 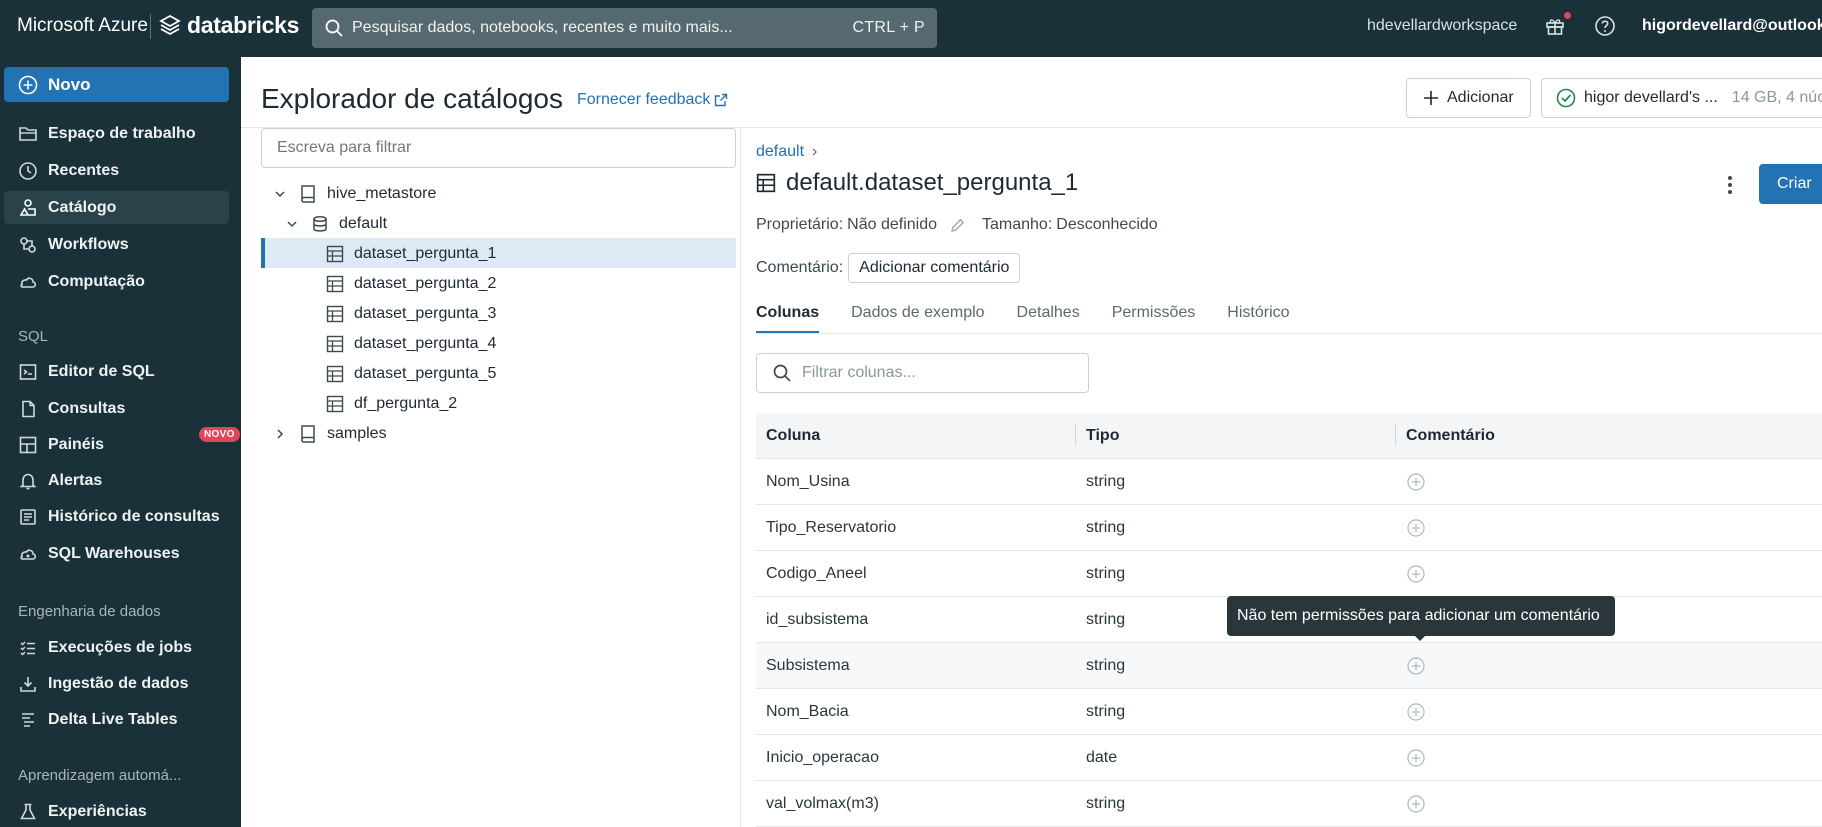 I want to click on sidebar-item-workflows: Workflows, so click(x=116, y=244).